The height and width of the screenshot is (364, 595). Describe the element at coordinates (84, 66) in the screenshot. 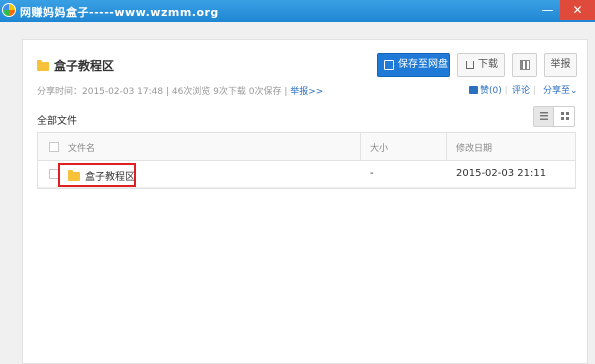

I see `share-title-text: 盒子教程区` at that location.